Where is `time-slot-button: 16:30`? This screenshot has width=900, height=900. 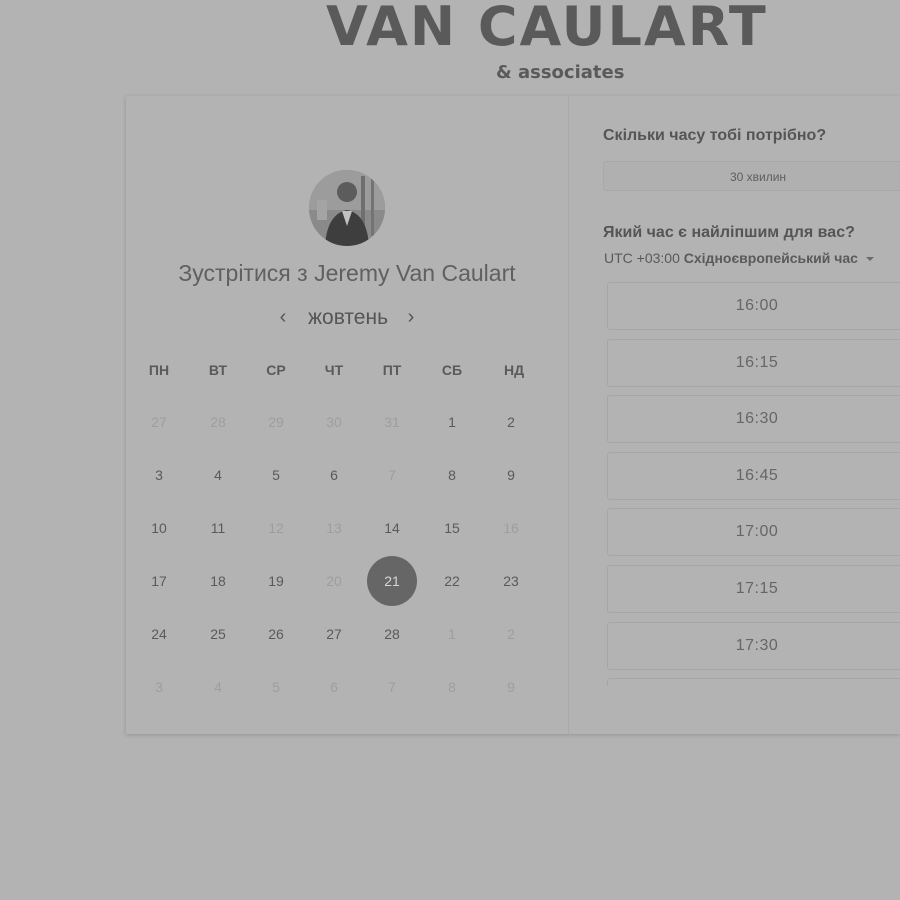
time-slot-button: 16:30 is located at coordinates (753, 419).